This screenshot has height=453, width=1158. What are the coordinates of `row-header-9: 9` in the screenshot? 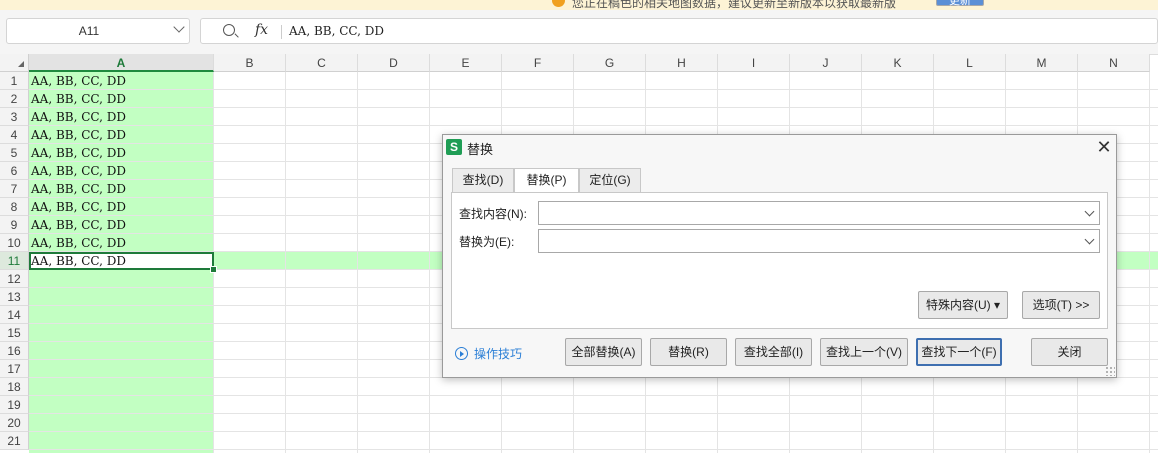 It's located at (14, 225).